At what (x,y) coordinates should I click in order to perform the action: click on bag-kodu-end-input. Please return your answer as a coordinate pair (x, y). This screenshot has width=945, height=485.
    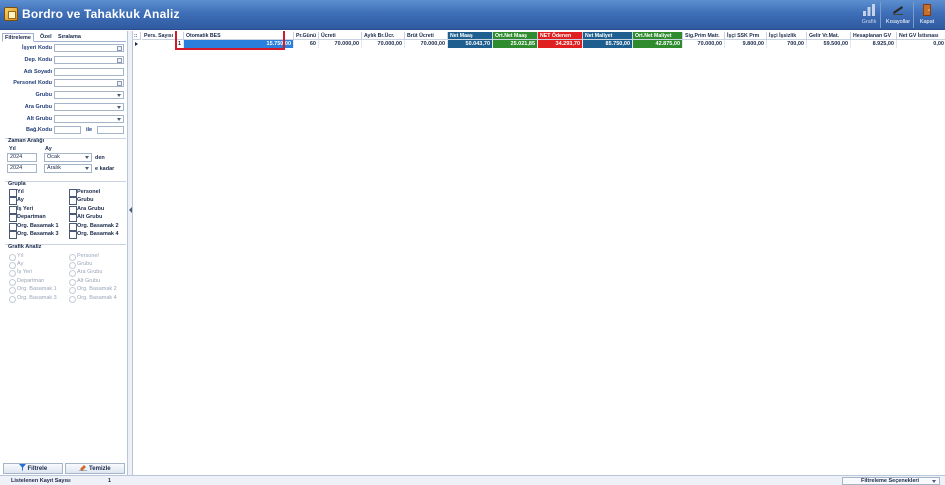
    Looking at the image, I should click on (110, 130).